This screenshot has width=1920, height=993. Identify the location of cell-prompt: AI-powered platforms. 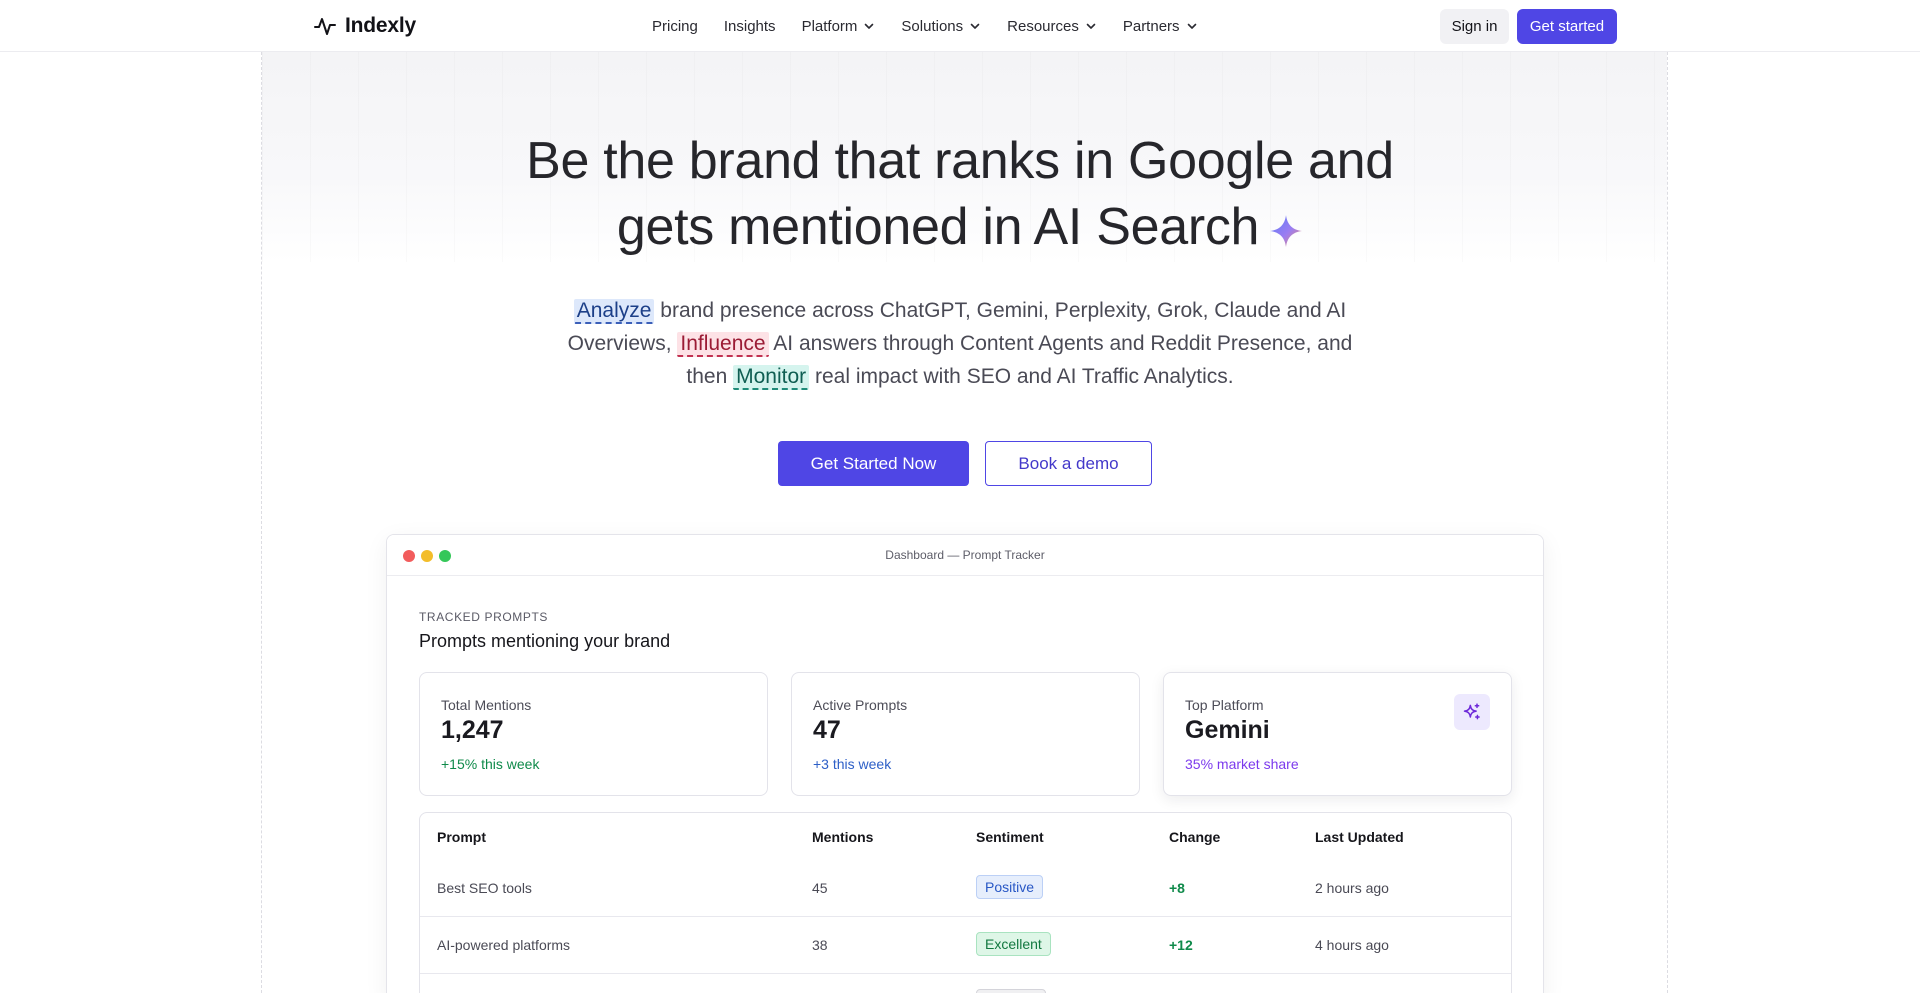
(504, 945).